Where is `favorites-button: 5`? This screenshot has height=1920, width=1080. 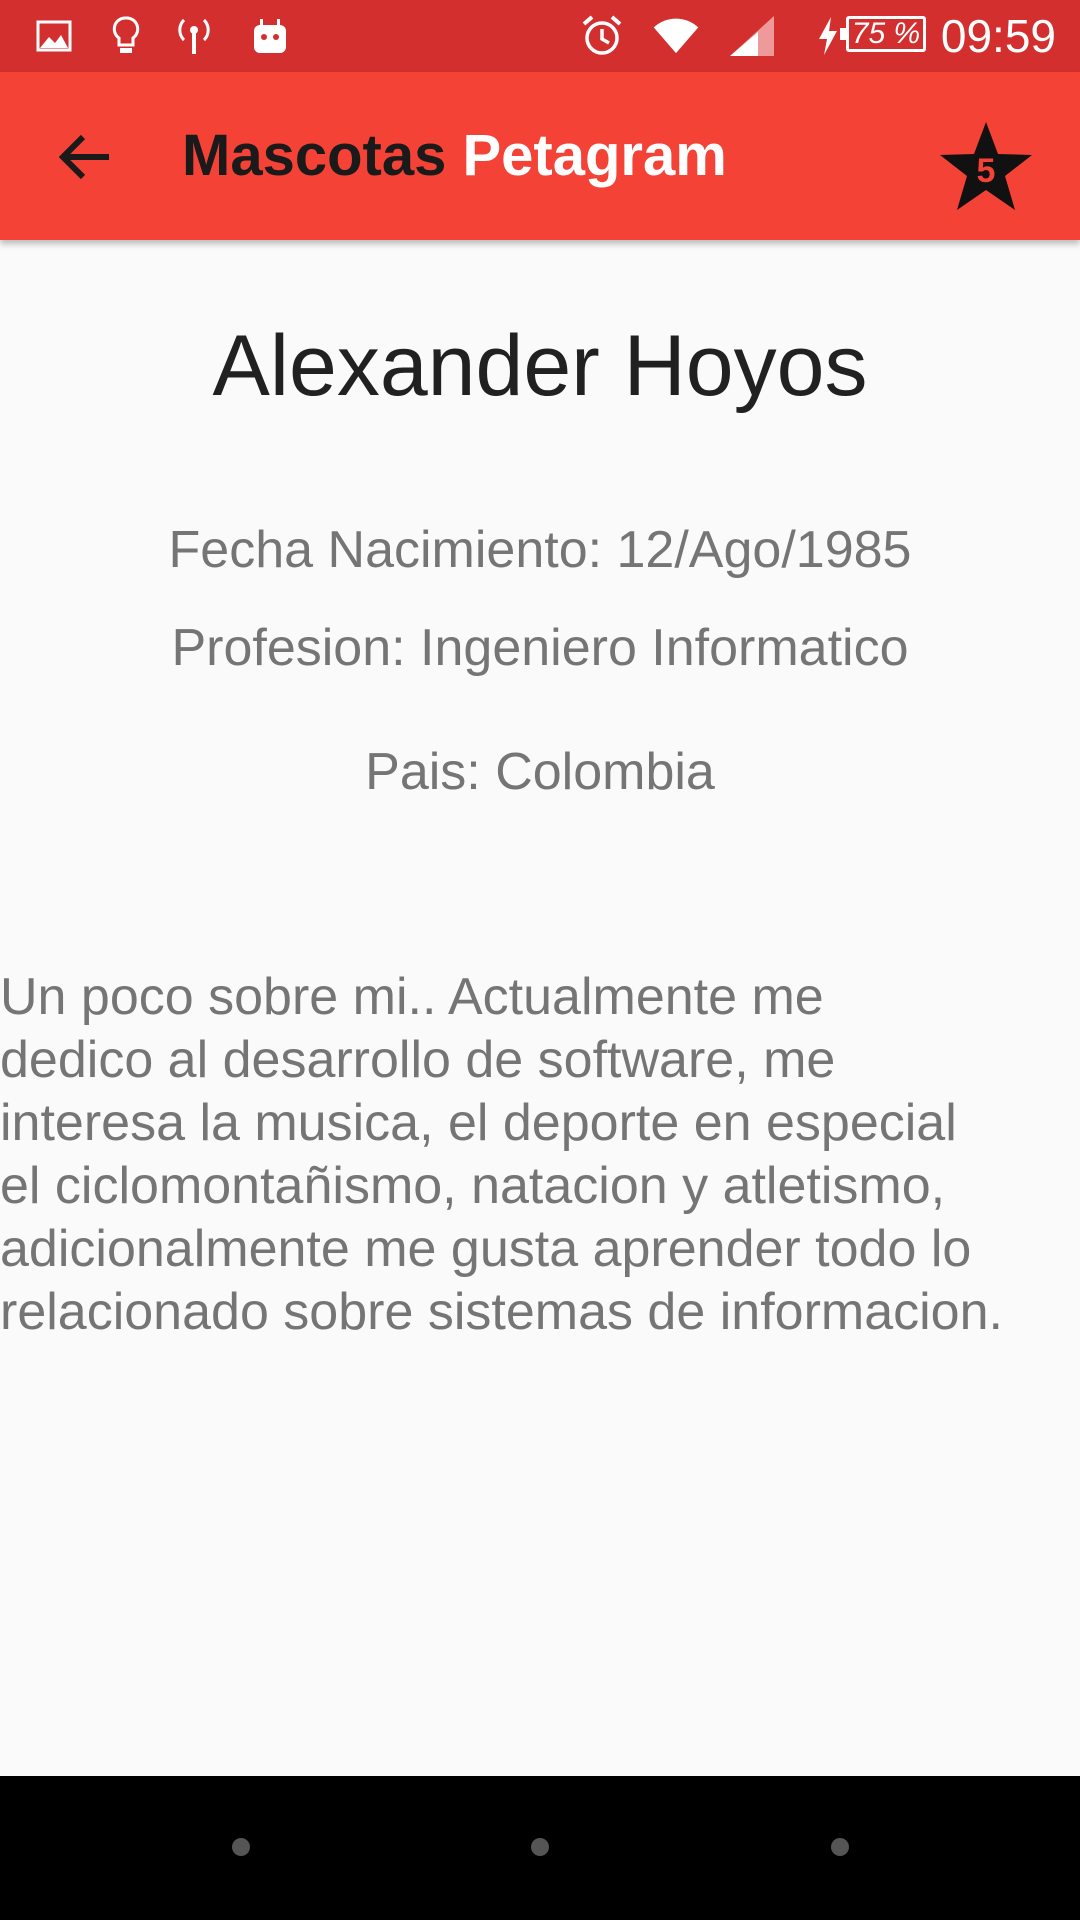
favorites-button: 5 is located at coordinates (986, 166).